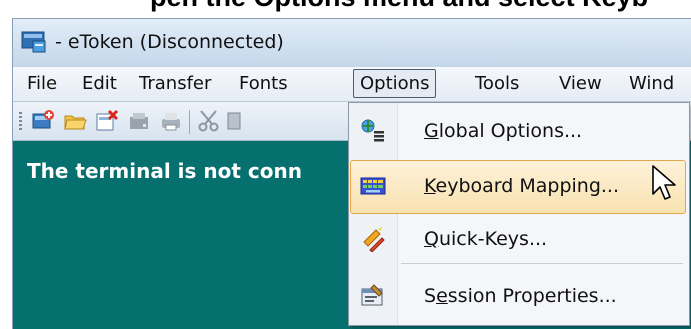 Image resolution: width=691 pixels, height=329 pixels. What do you see at coordinates (234, 121) in the screenshot?
I see `copy-icon` at bounding box center [234, 121].